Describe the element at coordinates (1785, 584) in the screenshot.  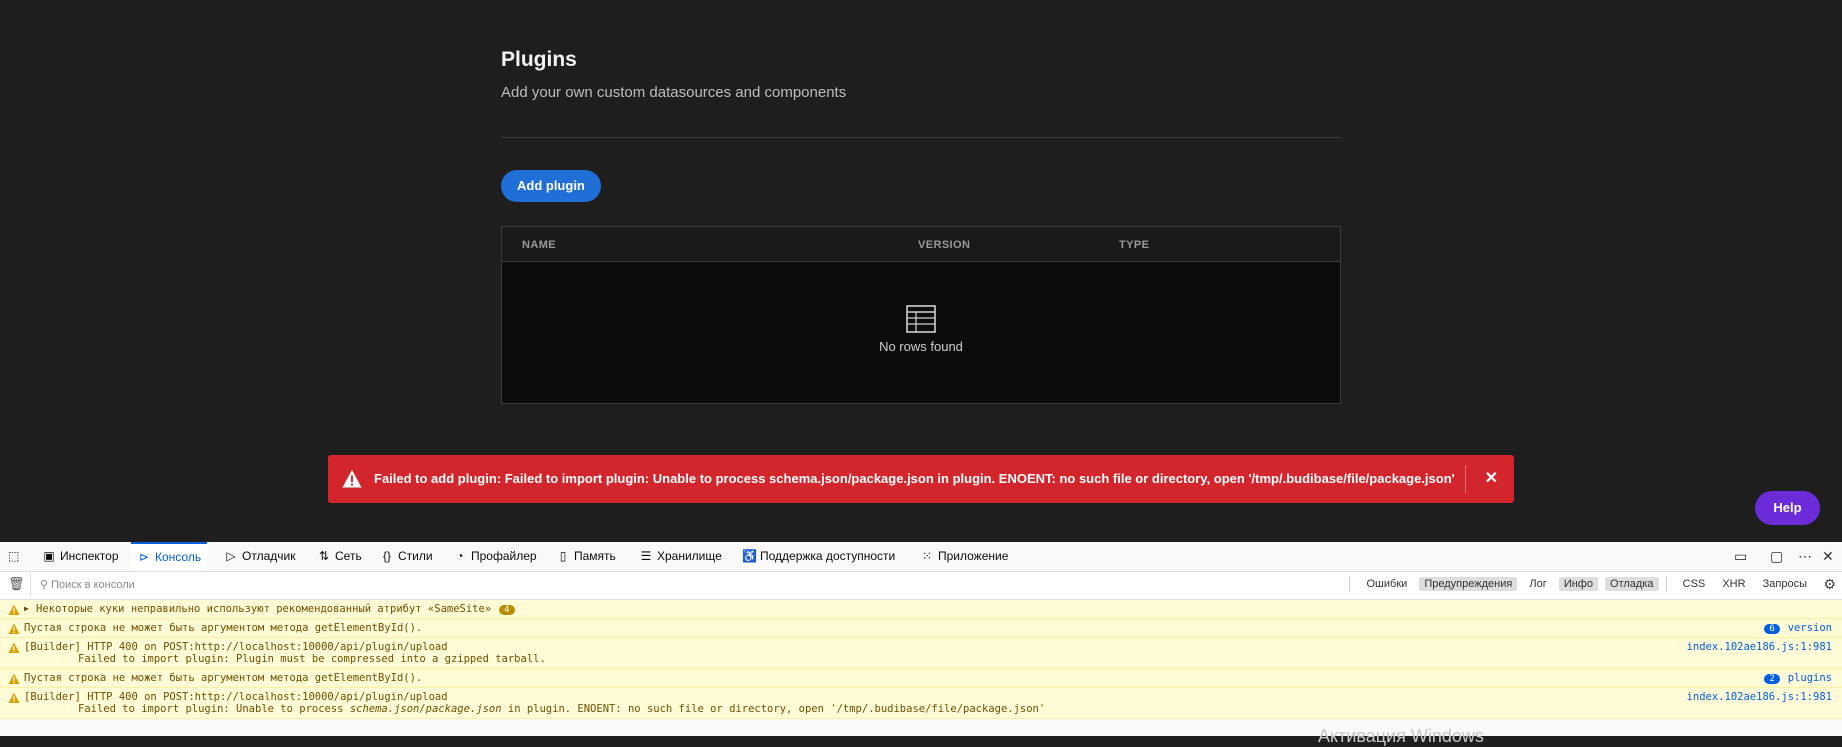
I see `filter-requests: Запросы` at that location.